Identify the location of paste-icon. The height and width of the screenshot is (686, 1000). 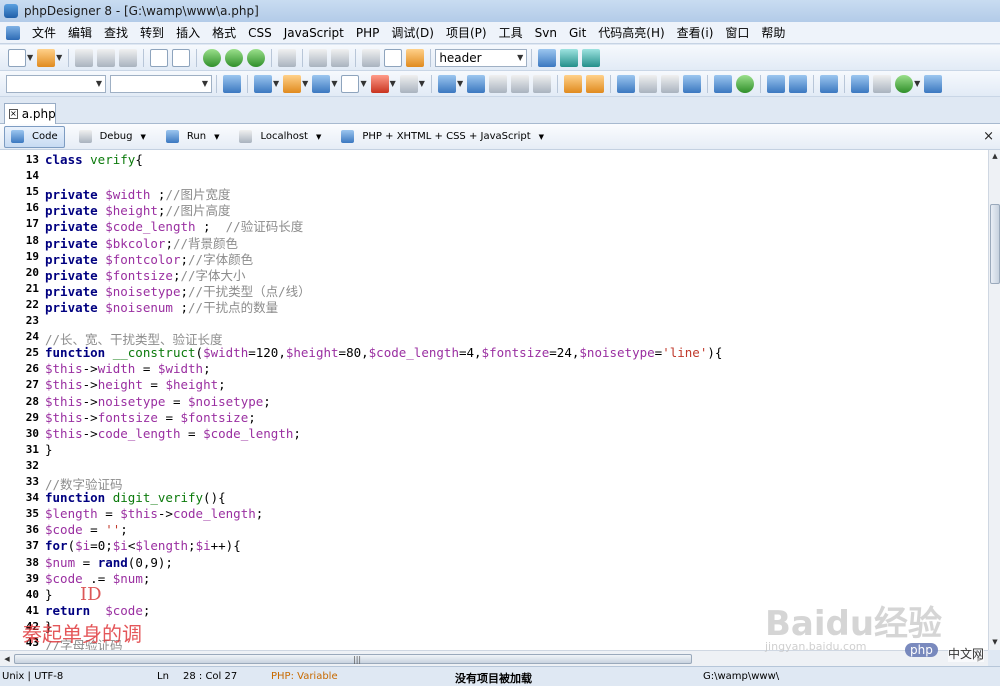
(415, 57).